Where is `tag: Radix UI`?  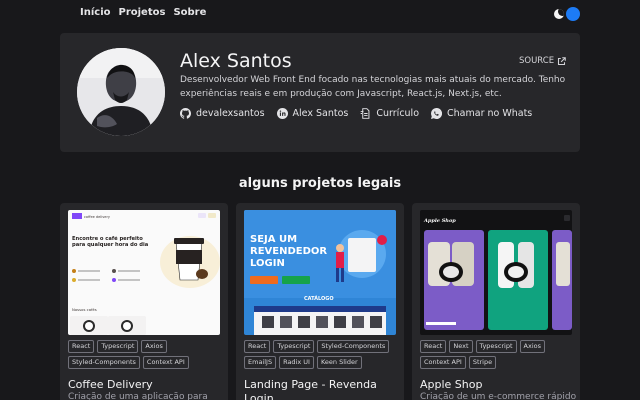
tag: Radix UI is located at coordinates (296, 362).